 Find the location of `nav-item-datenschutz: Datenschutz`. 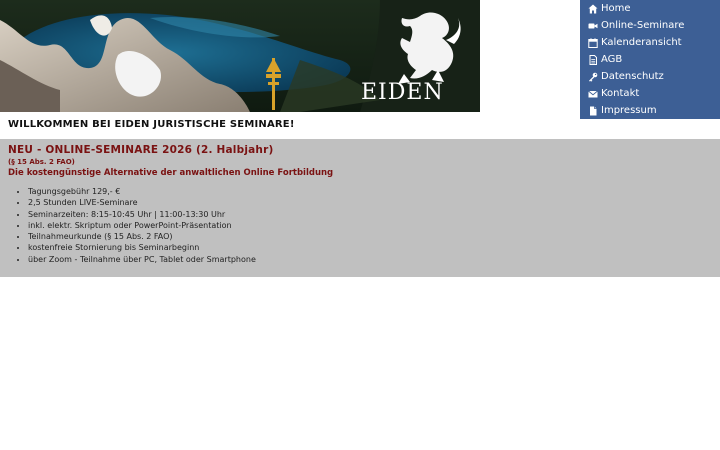

nav-item-datenschutz: Datenschutz is located at coordinates (650, 76).